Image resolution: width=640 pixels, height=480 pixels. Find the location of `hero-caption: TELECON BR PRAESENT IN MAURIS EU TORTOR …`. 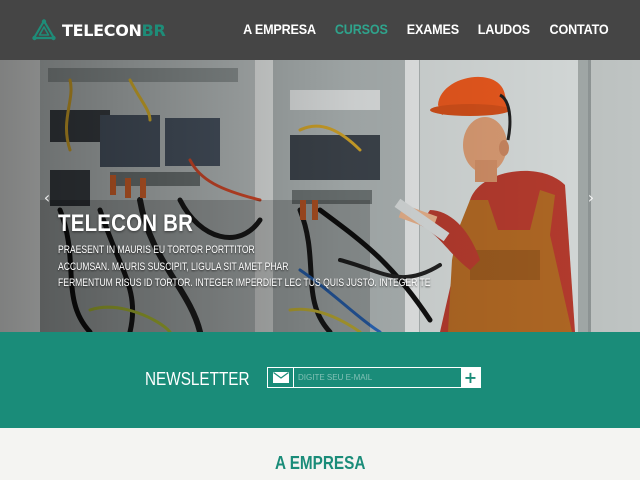

hero-caption: TELECON BR PRAESENT IN MAURIS EU TORTOR … is located at coordinates (244, 251).